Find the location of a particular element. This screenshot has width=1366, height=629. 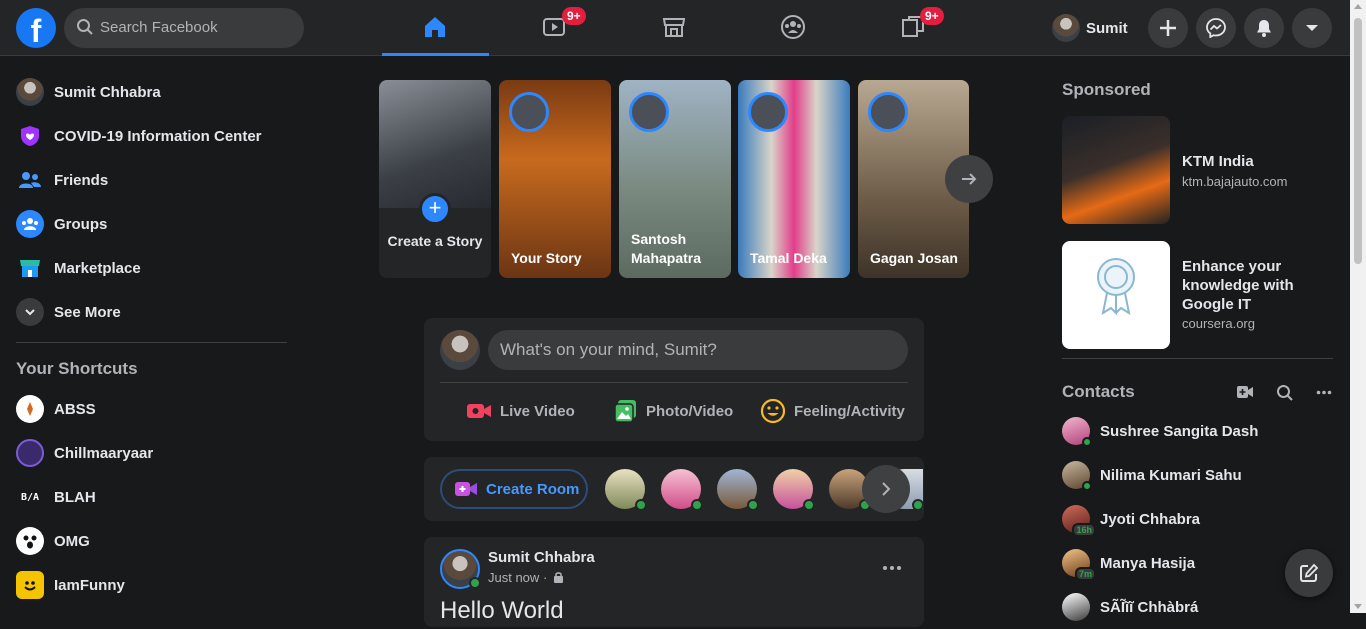

compose-icon is located at coordinates (1309, 572).